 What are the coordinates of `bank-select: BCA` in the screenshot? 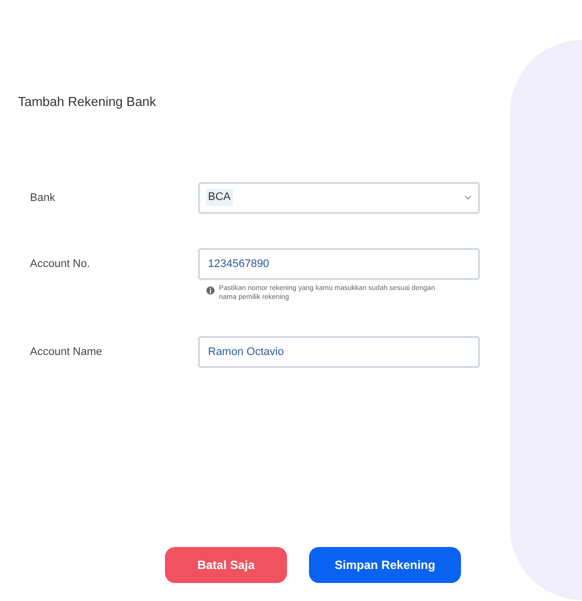 It's located at (339, 198).